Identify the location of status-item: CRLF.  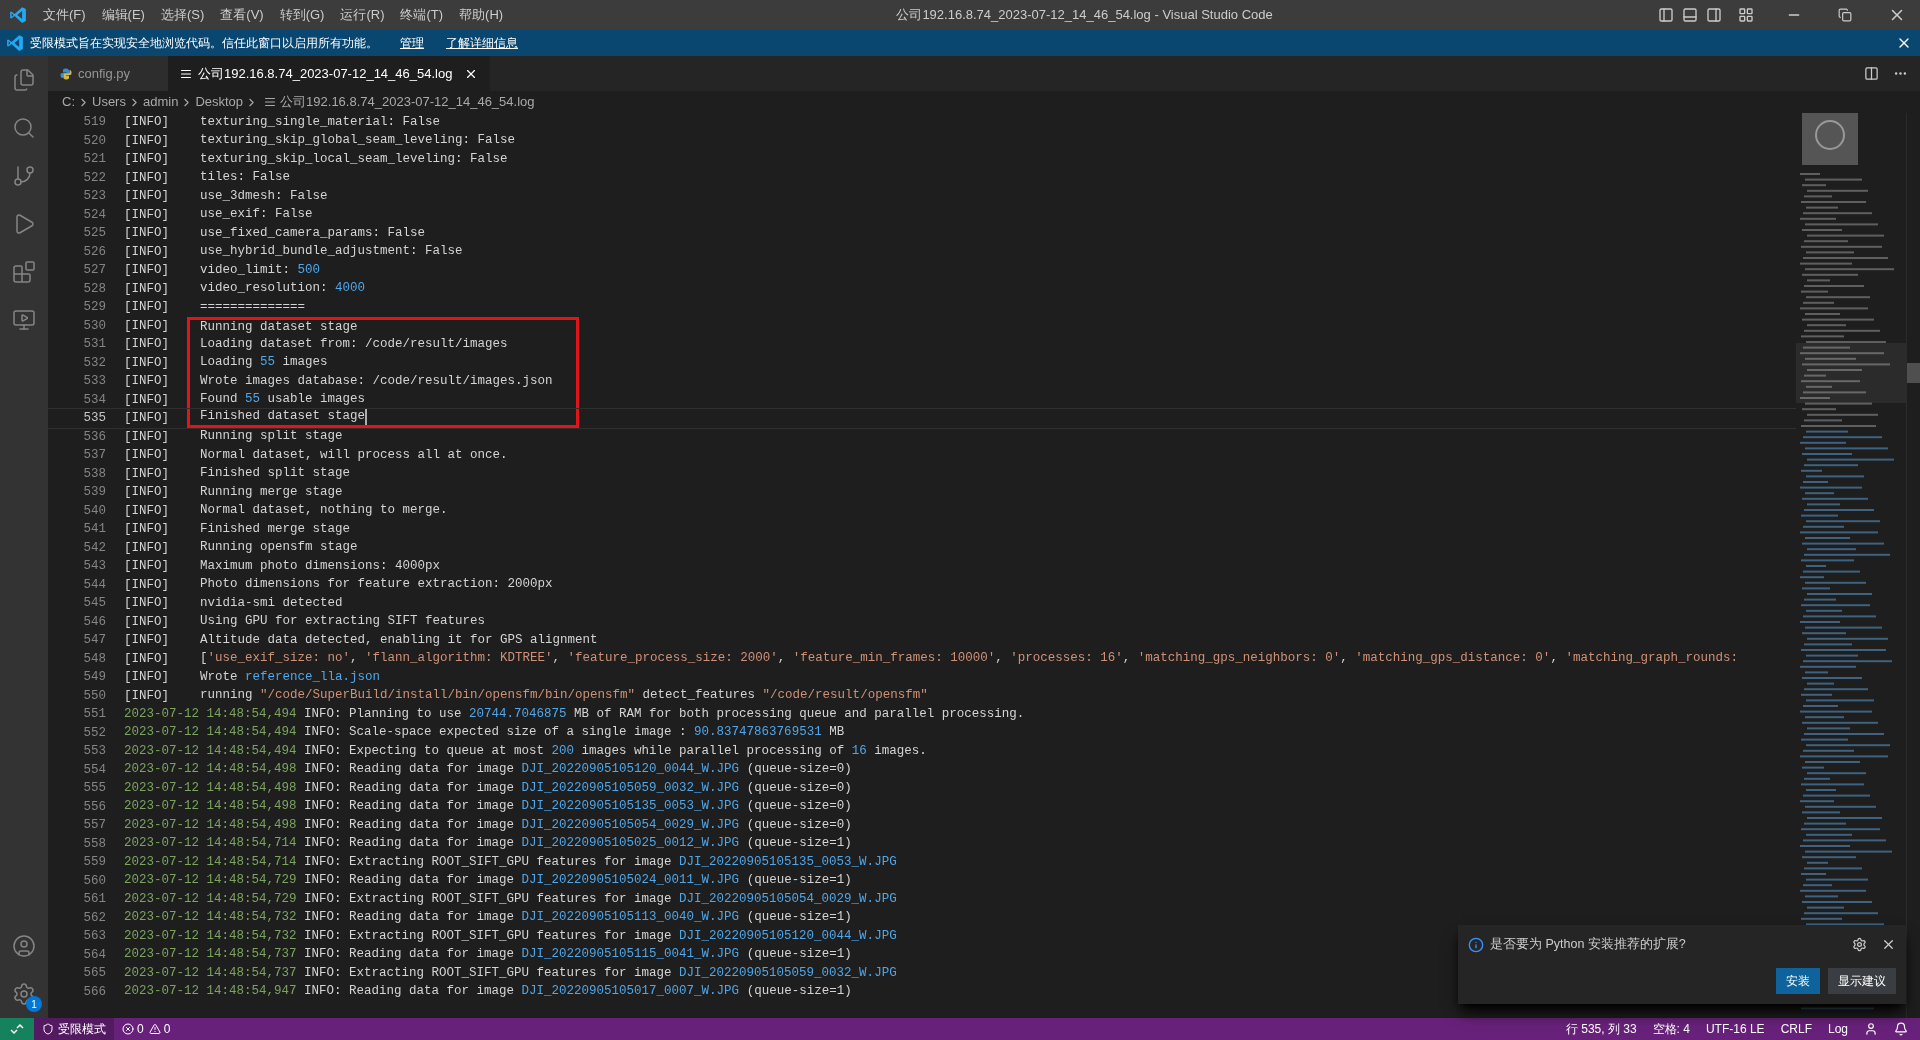
(1796, 1029).